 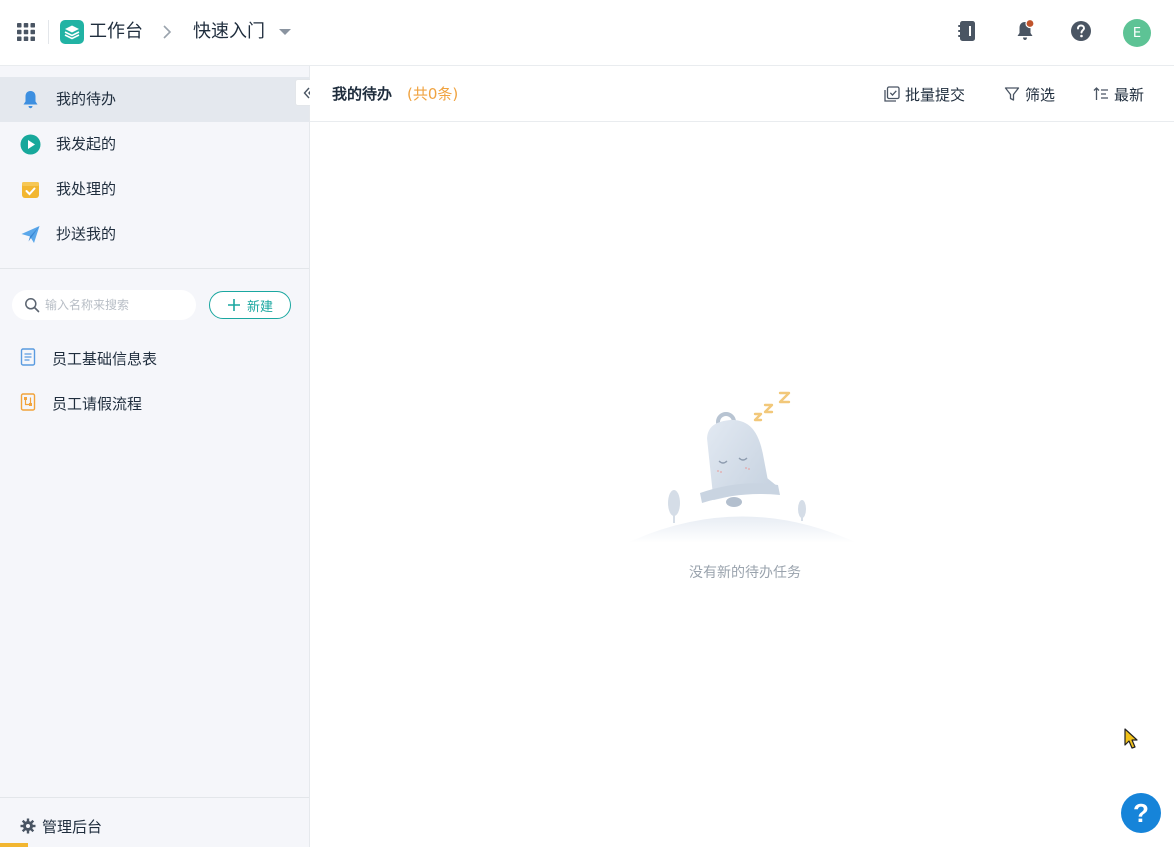 I want to click on page-title: 我的待办, so click(x=362, y=94).